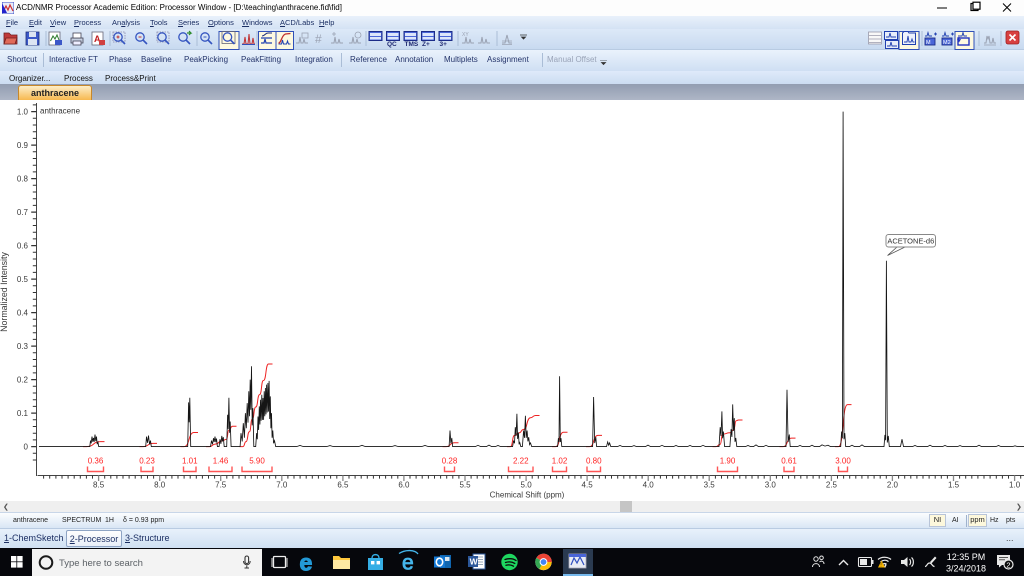  I want to click on svg-text: M2, so click(947, 43).